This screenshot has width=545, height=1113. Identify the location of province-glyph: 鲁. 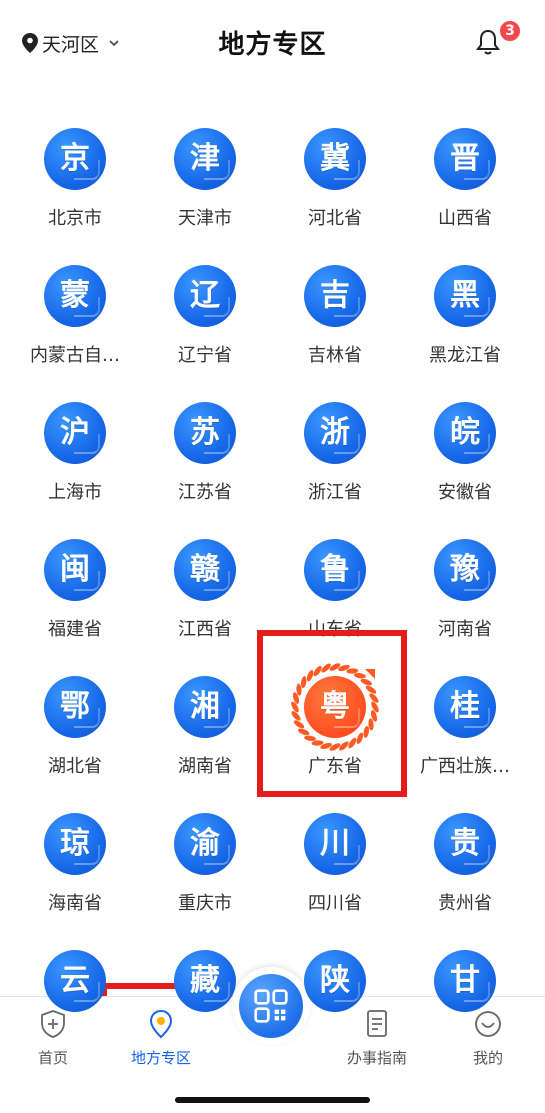
(335, 569).